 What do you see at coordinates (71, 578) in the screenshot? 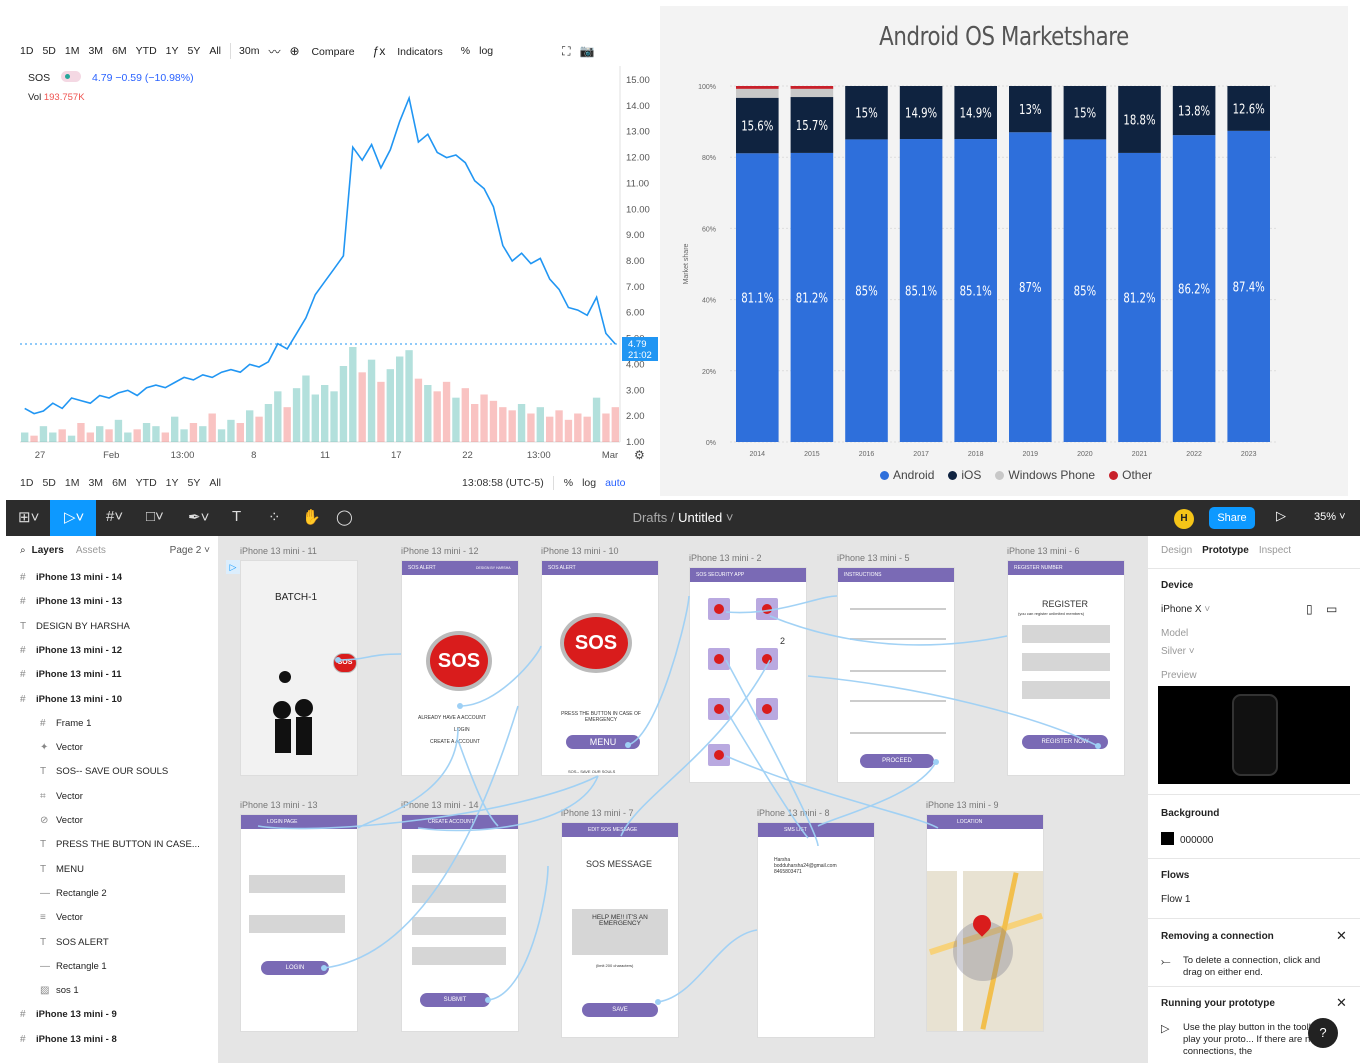
I see `layer-row: # iPhone 13 mini - 14` at bounding box center [71, 578].